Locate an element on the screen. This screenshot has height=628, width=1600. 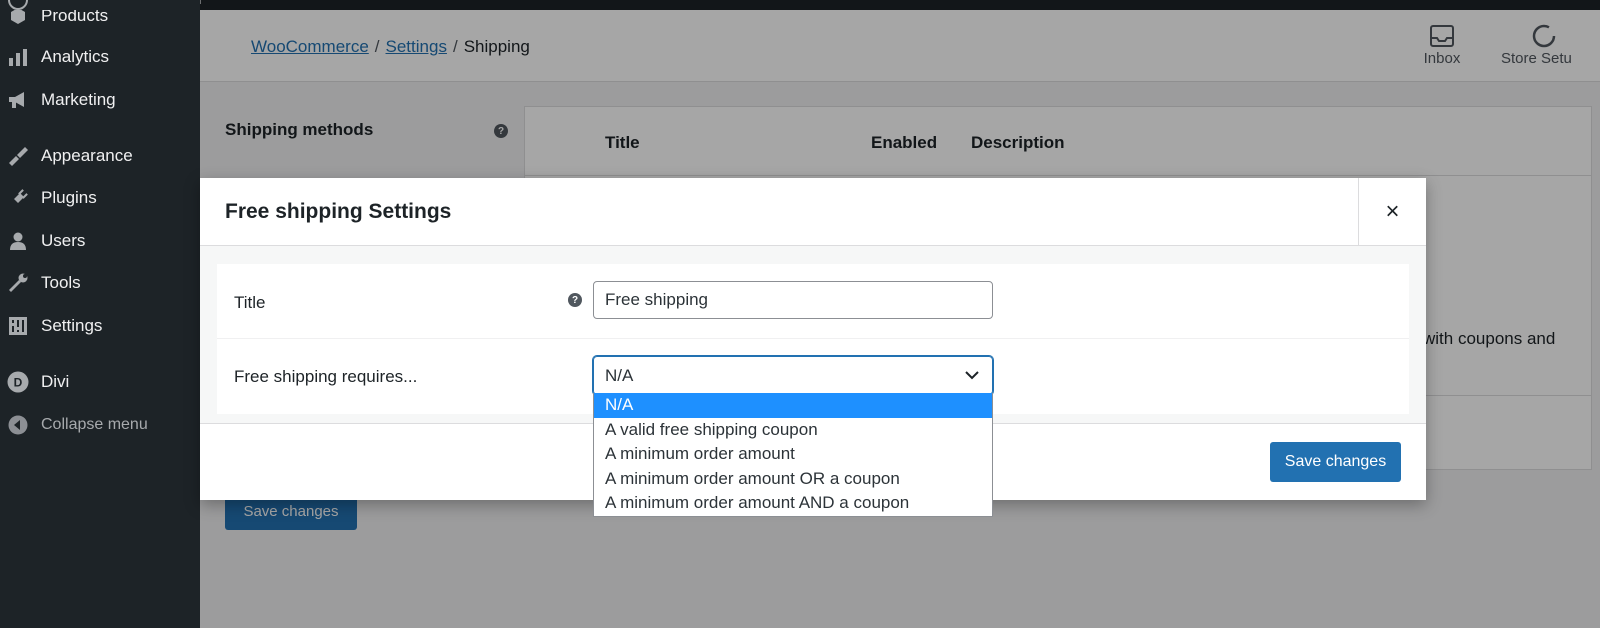
sidebar-item-appearance: Appearance is located at coordinates (100, 156).